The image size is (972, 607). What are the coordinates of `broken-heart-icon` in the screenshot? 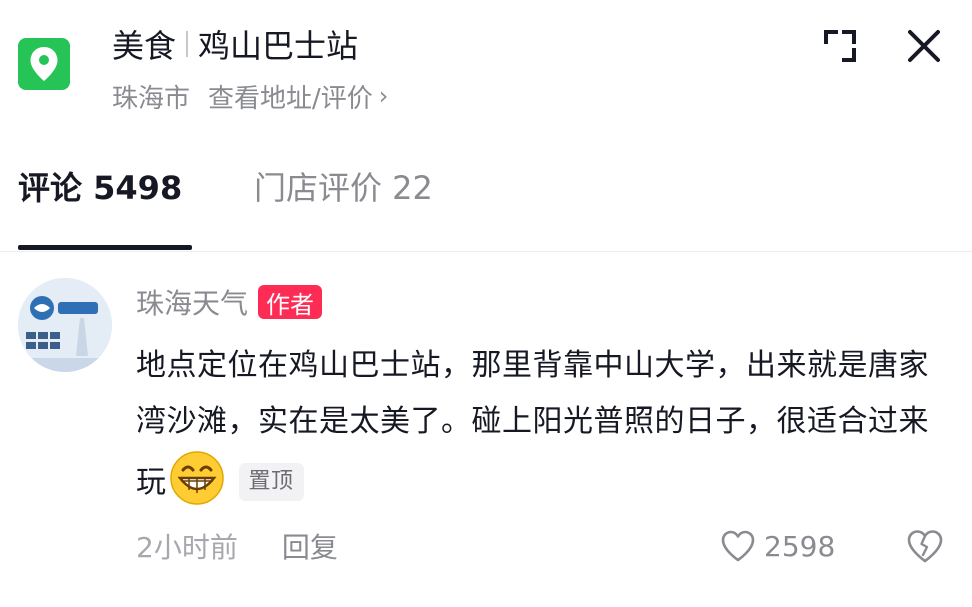 It's located at (925, 546).